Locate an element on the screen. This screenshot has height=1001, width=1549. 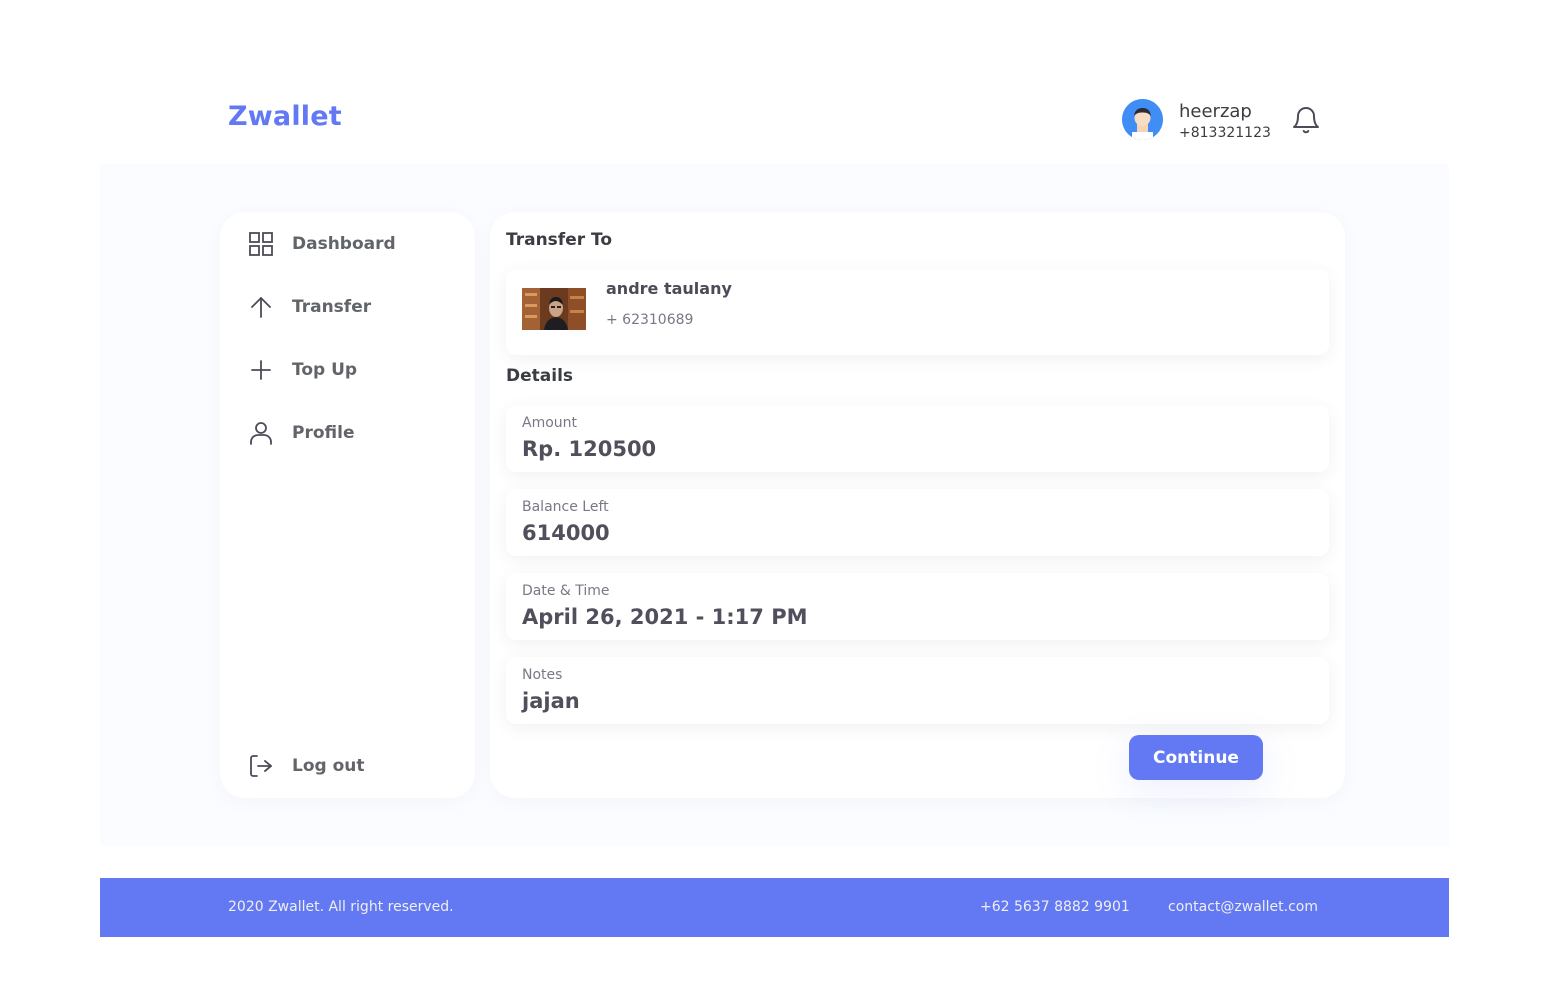
receiver-name: andre taulany is located at coordinates (669, 288).